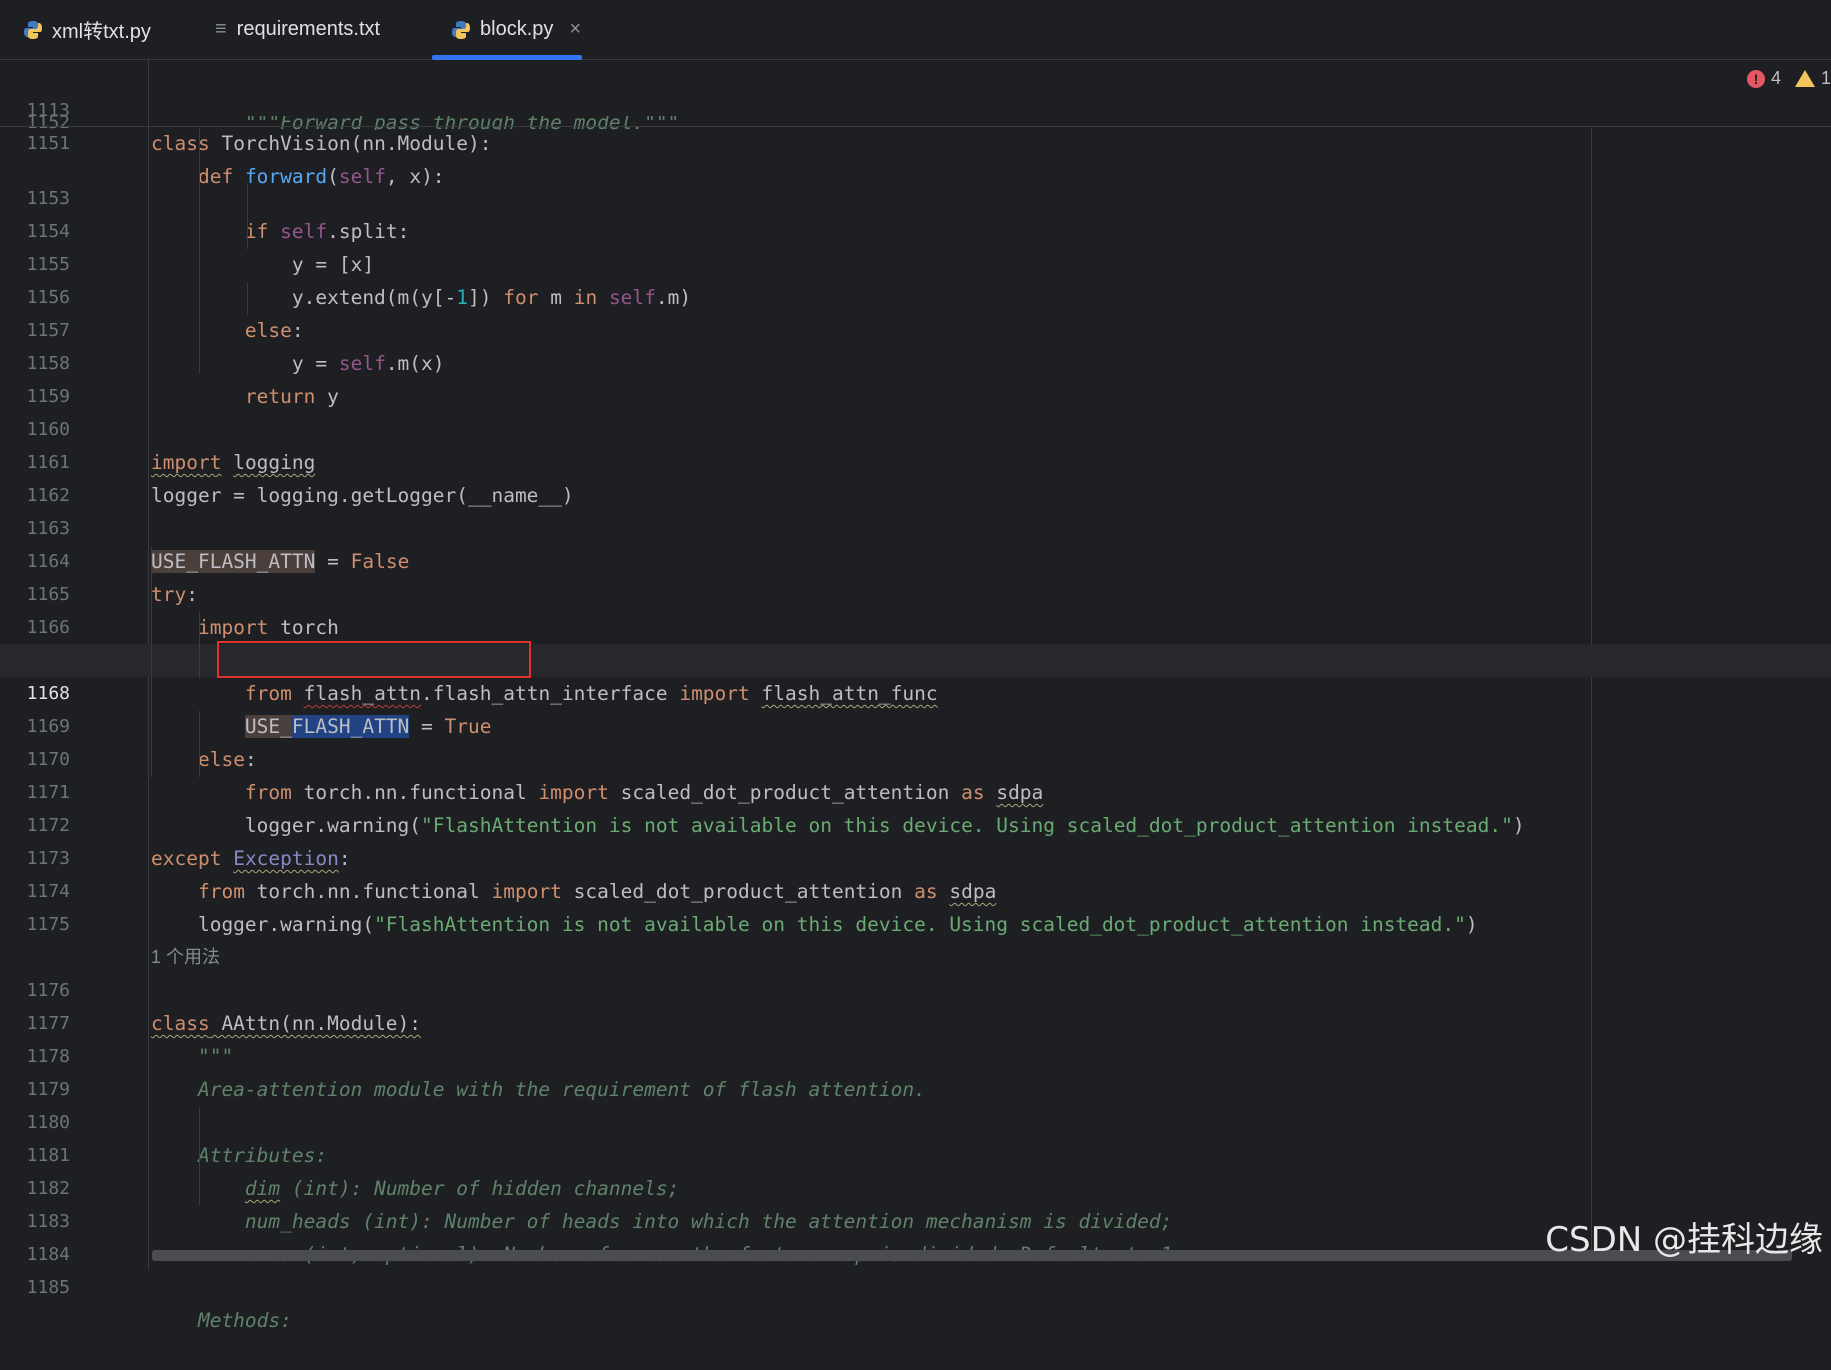  What do you see at coordinates (48, 1287) in the screenshot?
I see `line-number: 1185` at bounding box center [48, 1287].